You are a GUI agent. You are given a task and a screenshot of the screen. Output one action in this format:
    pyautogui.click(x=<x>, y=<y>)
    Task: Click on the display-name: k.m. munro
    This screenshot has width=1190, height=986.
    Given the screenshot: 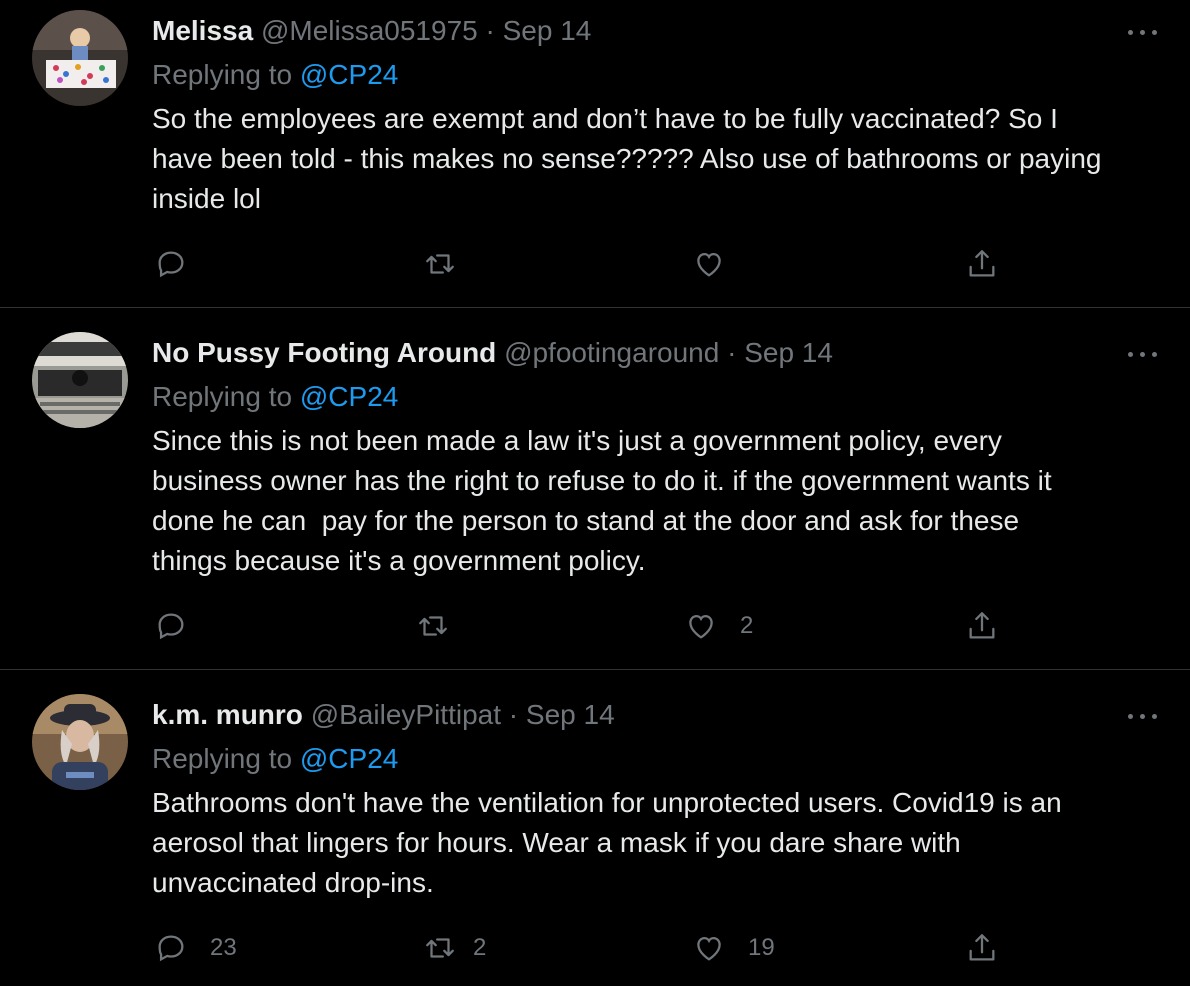 What is the action you would take?
    pyautogui.click(x=227, y=714)
    